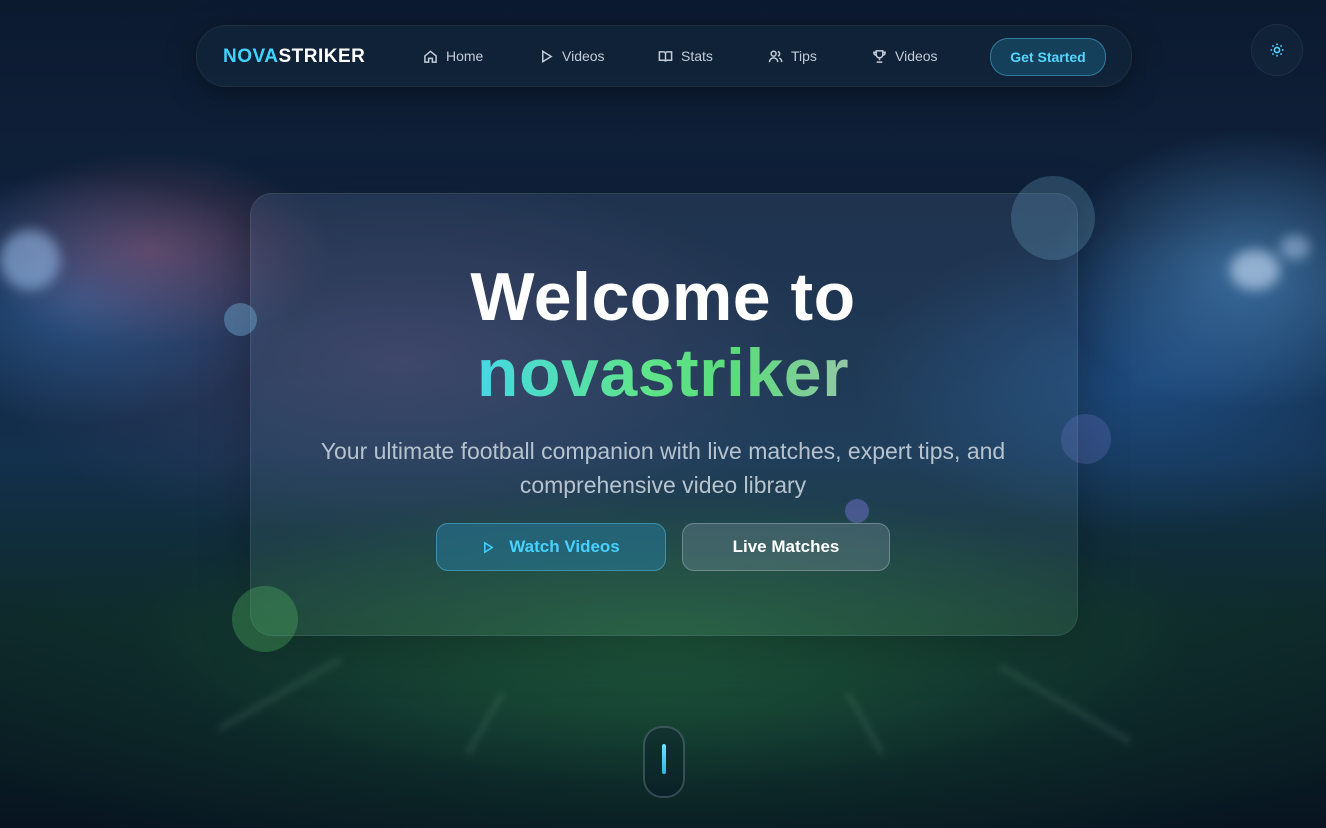 This screenshot has width=1326, height=828. I want to click on watch-videos-button: Watch Videos, so click(551, 547).